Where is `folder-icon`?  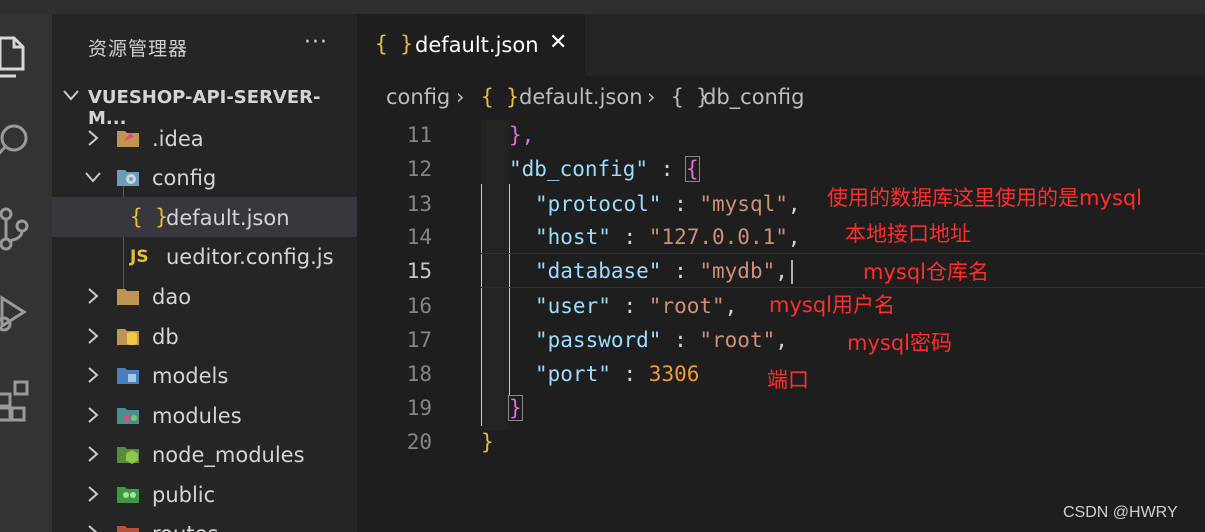
folder-icon is located at coordinates (128, 296).